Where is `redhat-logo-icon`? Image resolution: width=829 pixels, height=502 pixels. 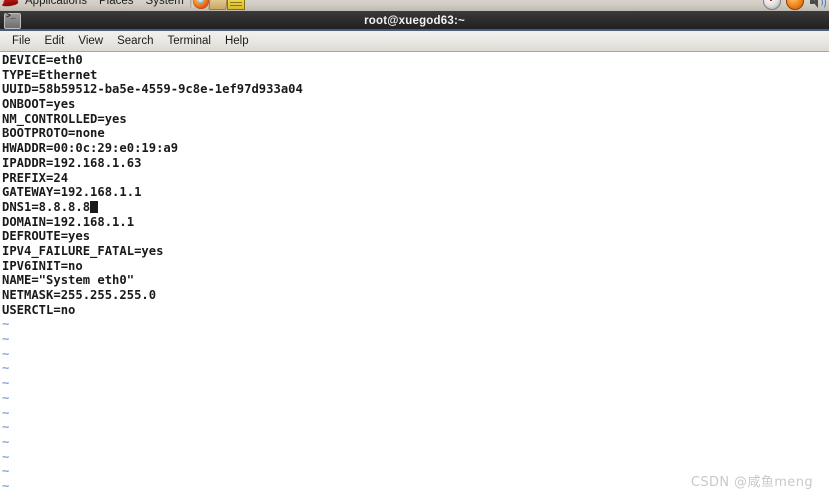
redhat-logo-icon is located at coordinates (10, 4).